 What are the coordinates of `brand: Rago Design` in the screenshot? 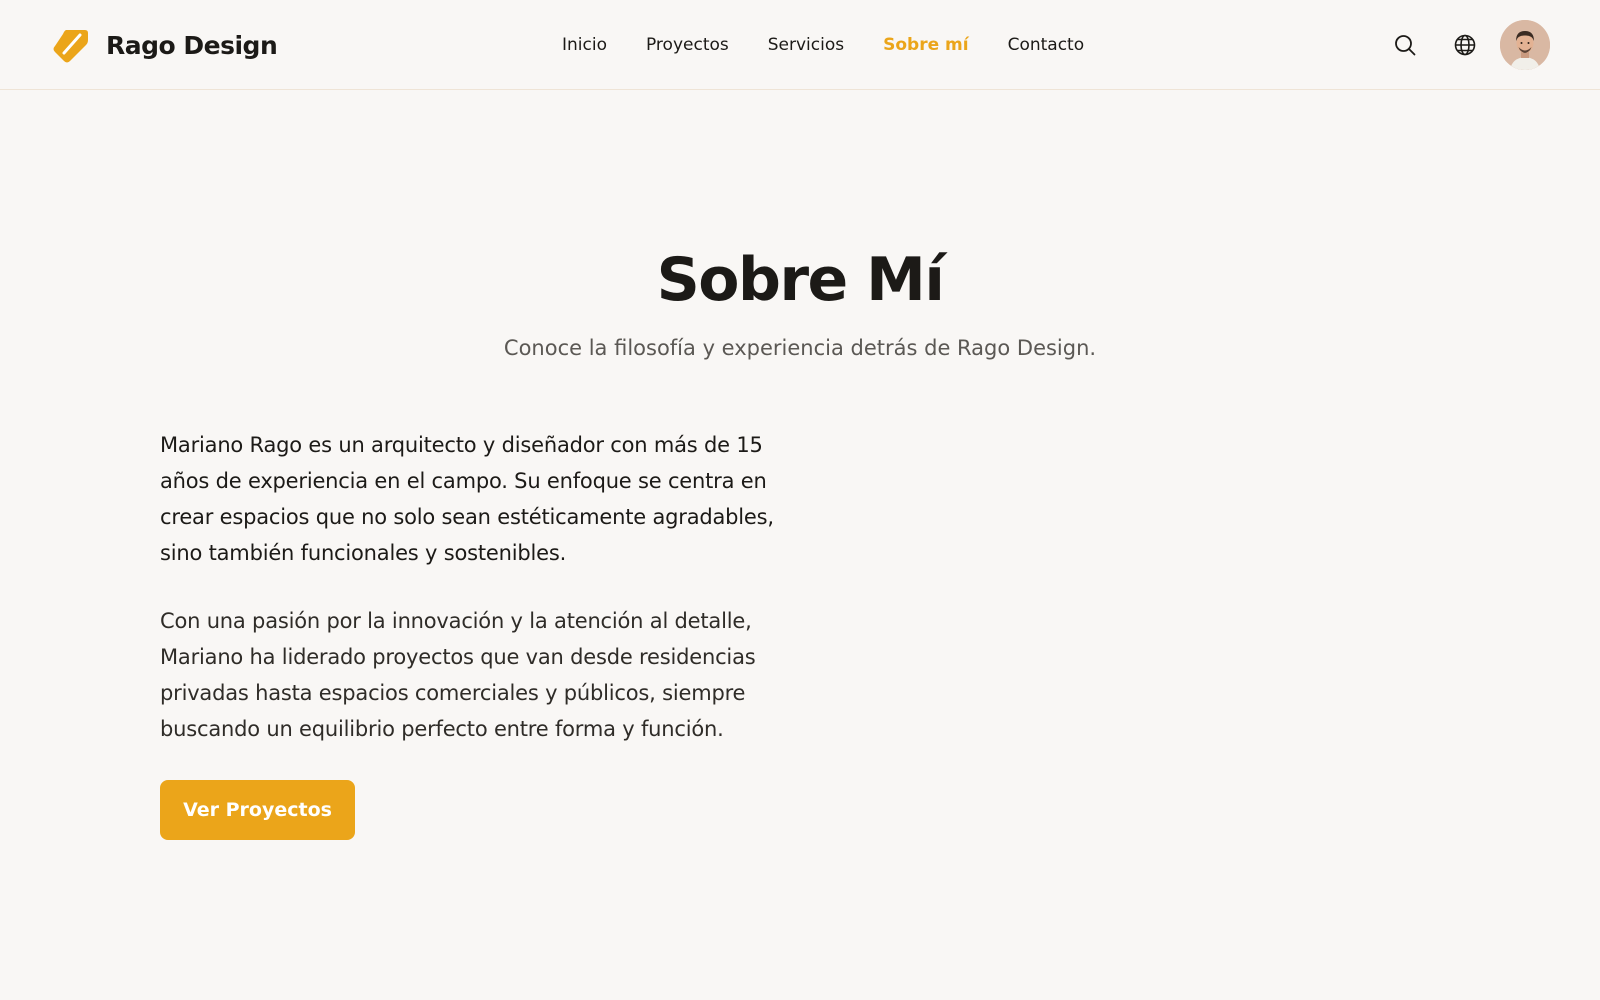 It's located at (165, 45).